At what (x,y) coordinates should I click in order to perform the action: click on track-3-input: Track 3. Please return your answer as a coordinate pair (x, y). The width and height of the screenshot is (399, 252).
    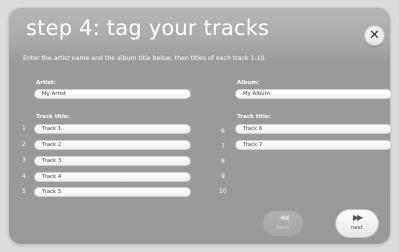
    Looking at the image, I should click on (112, 161).